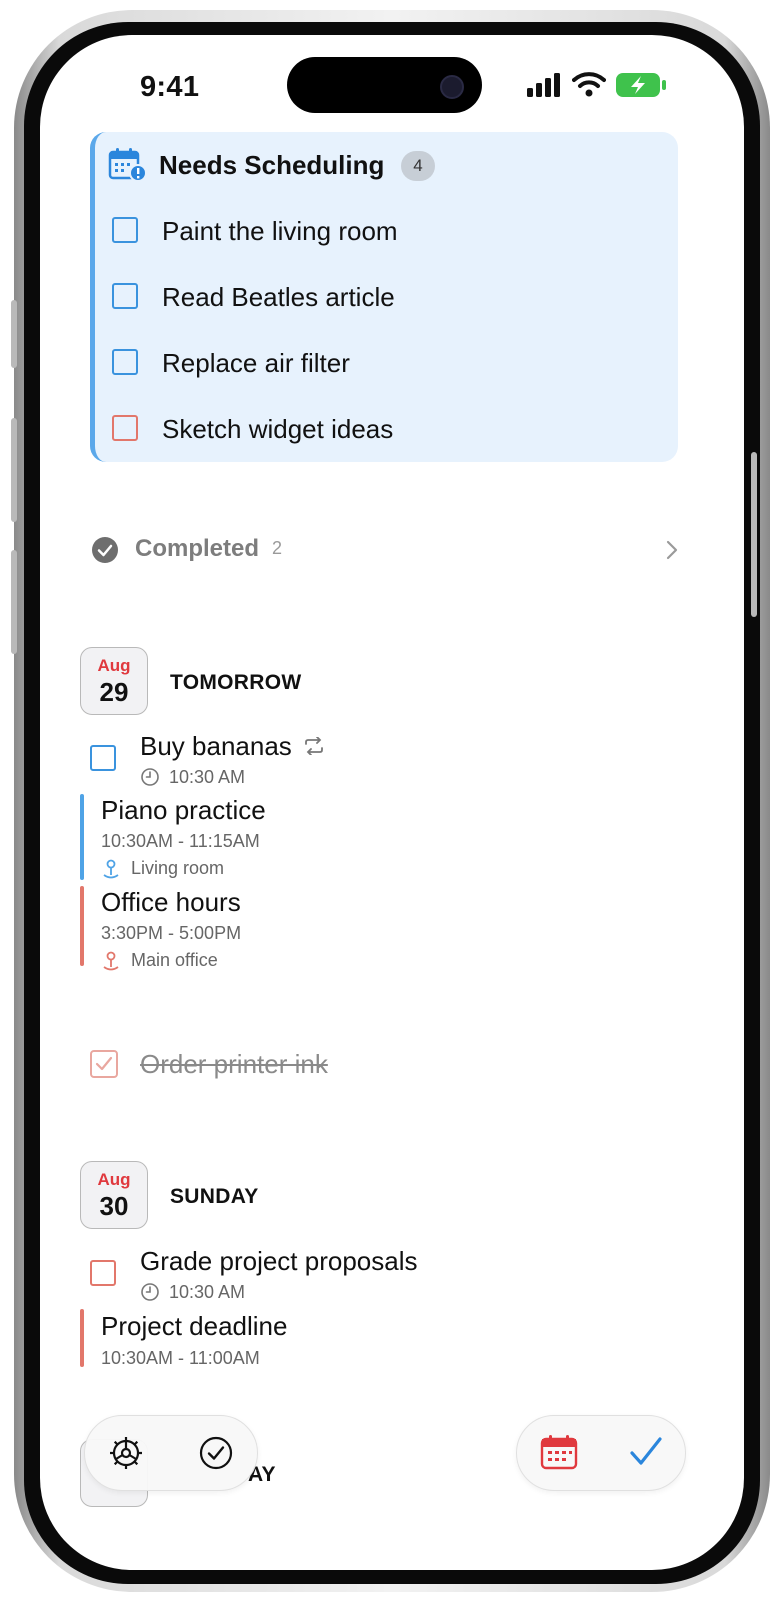 The width and height of the screenshot is (784, 1600). I want to click on checkbox-replace-air-filter, so click(125, 362).